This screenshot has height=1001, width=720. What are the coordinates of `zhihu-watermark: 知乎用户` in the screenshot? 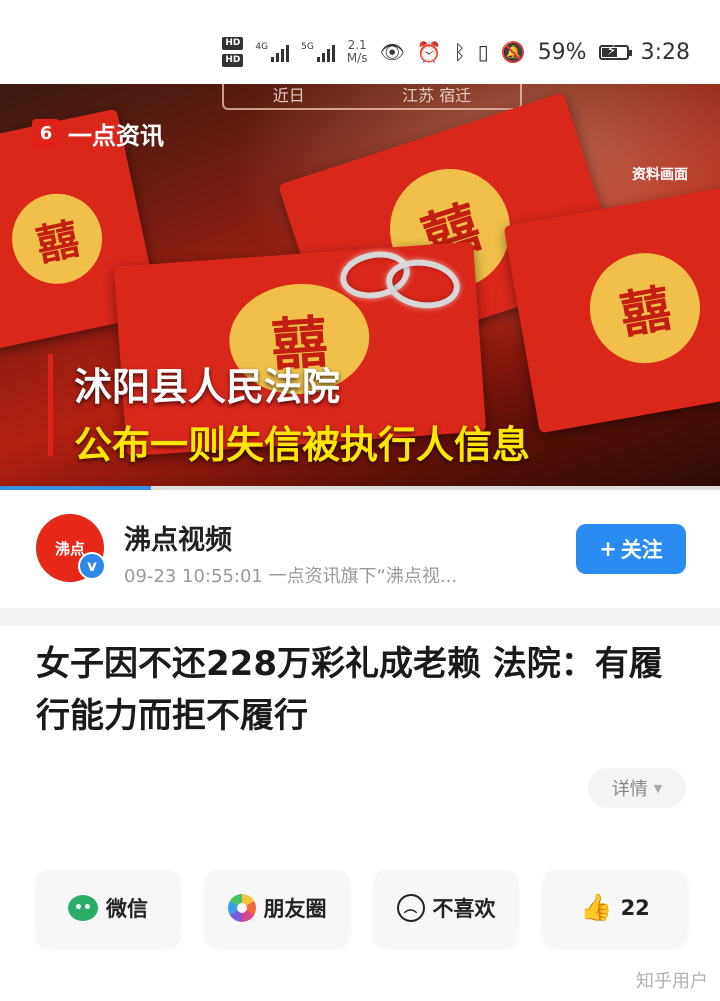 It's located at (672, 980).